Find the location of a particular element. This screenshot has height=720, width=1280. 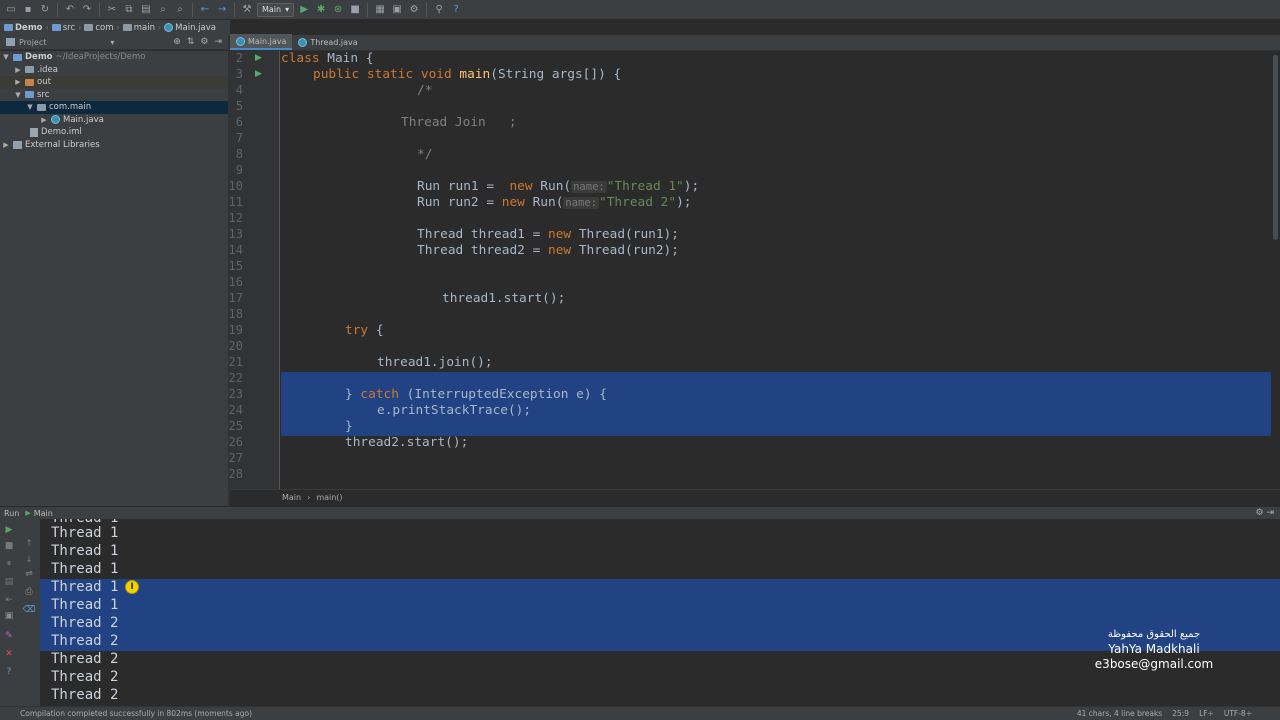

rerun-icon: ▶ is located at coordinates (9, 530).